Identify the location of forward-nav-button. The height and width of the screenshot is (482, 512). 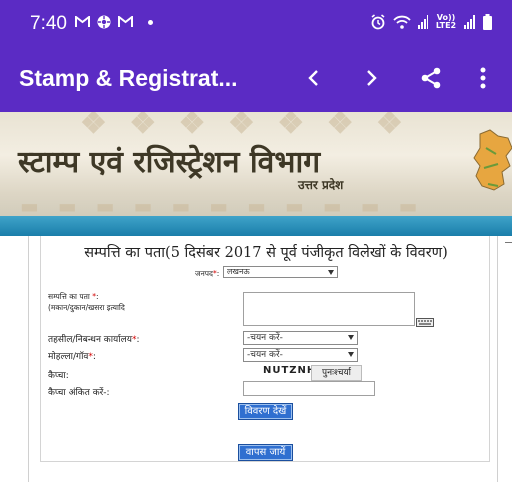
(372, 78).